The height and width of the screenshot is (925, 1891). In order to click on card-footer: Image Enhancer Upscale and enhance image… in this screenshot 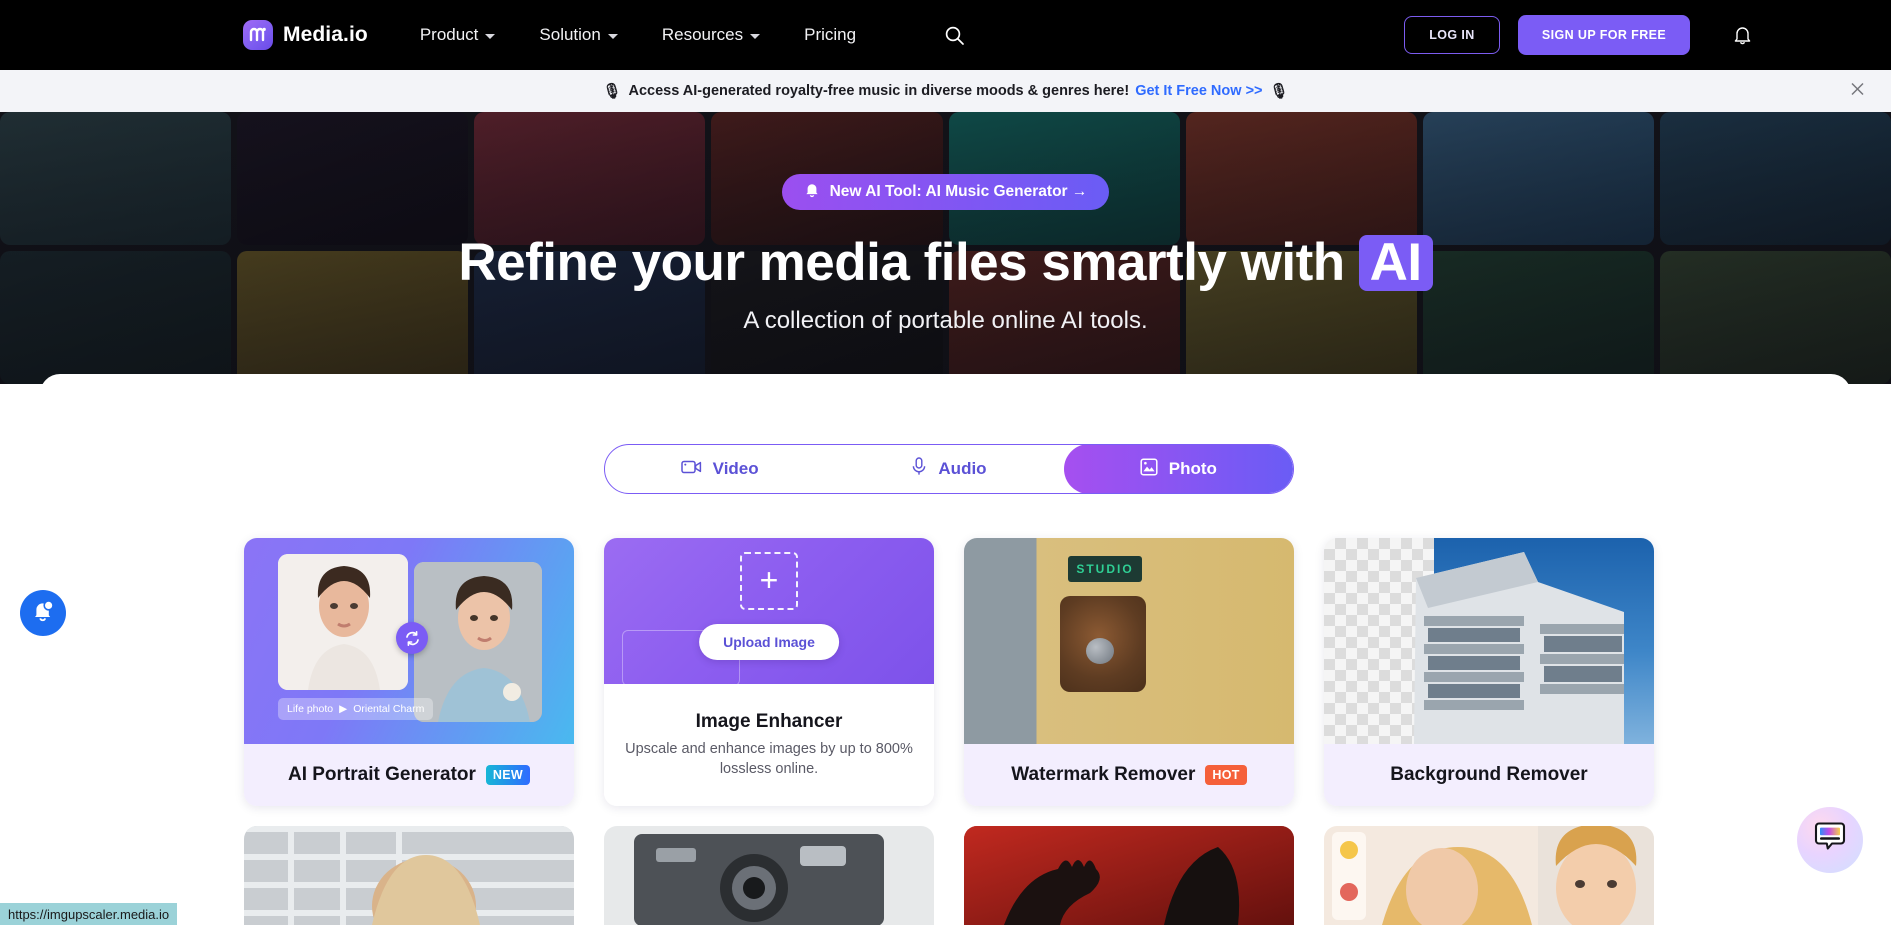, I will do `click(769, 745)`.